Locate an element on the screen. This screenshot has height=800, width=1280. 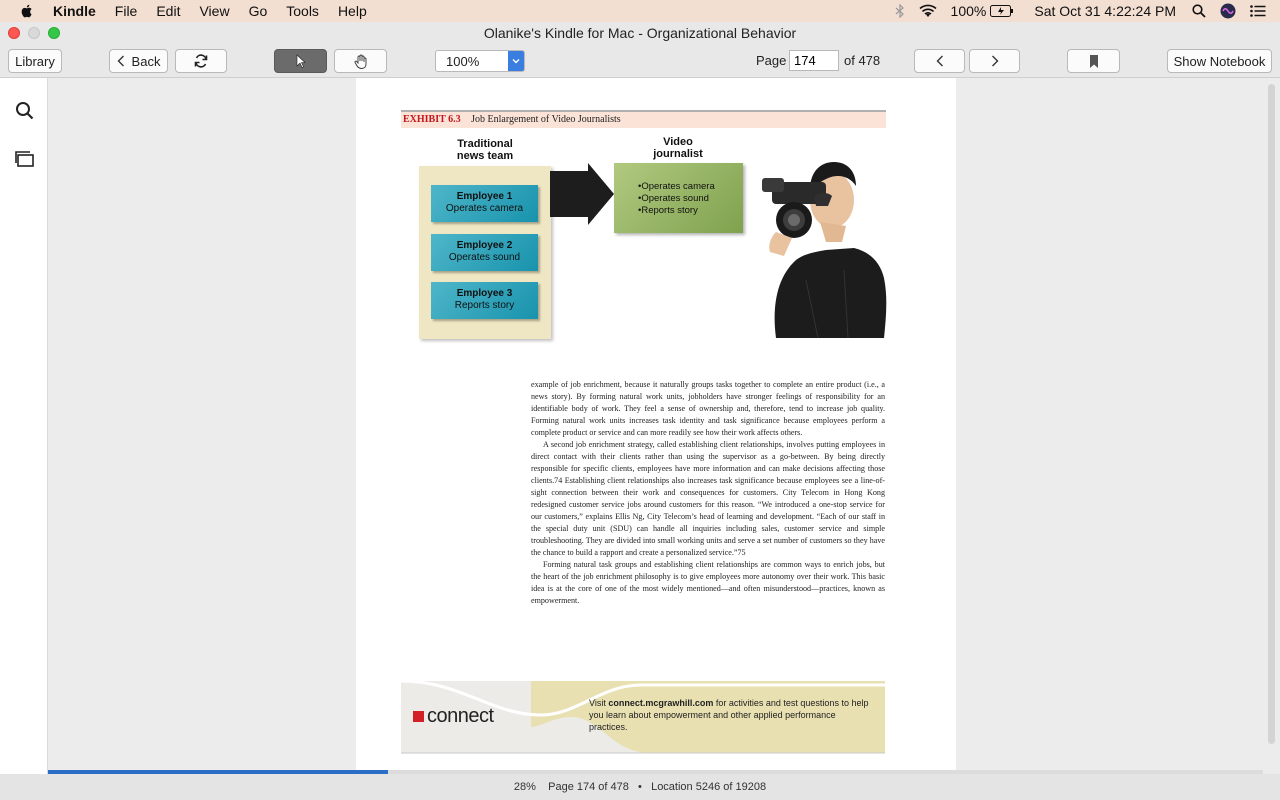
zoom-window-button is located at coordinates (54, 33).